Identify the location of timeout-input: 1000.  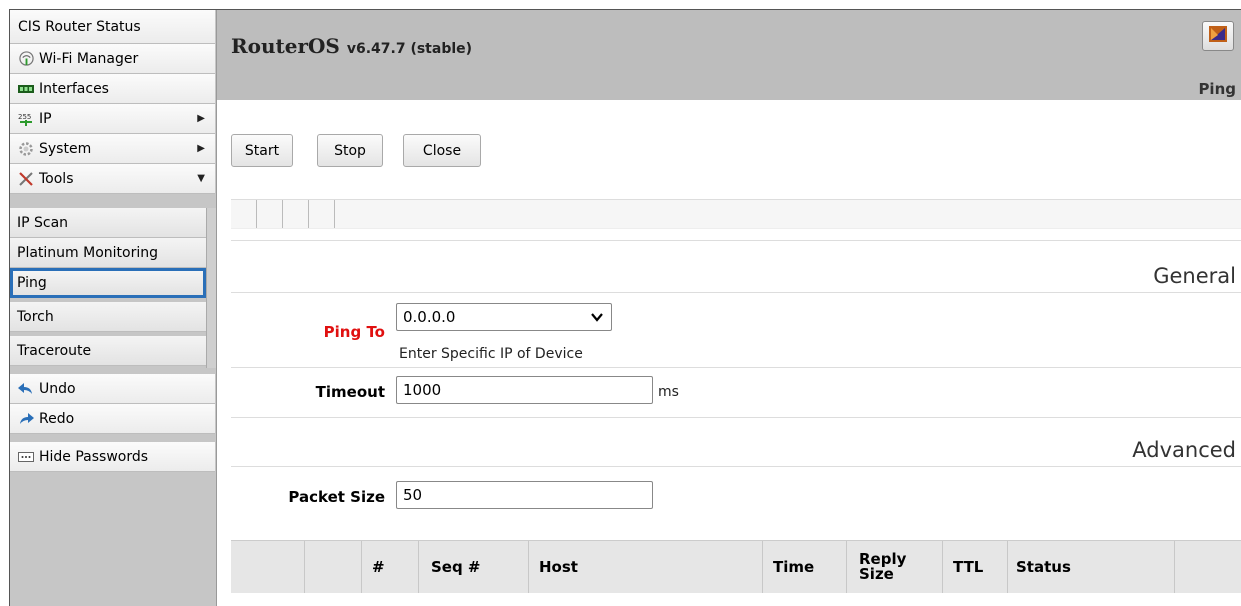
(524, 390).